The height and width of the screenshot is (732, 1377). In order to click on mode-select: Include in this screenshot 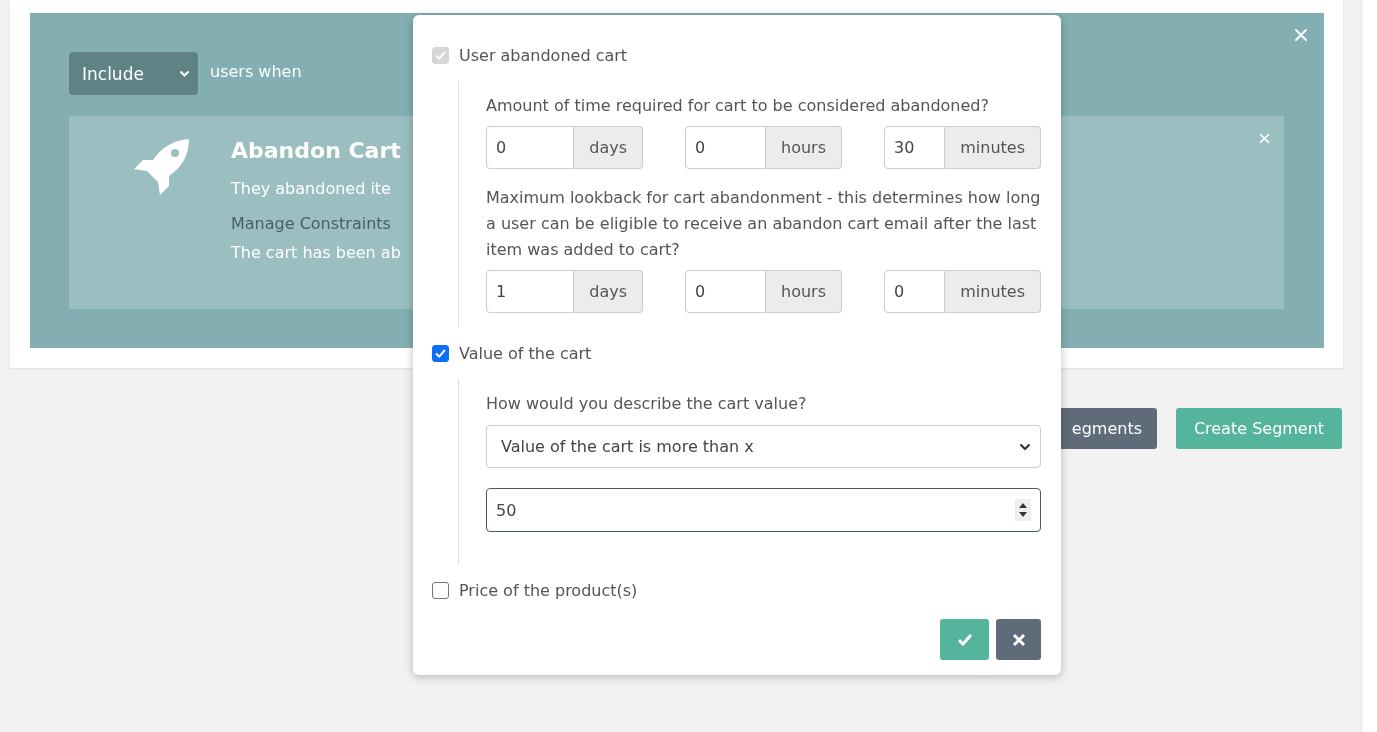, I will do `click(133, 73)`.